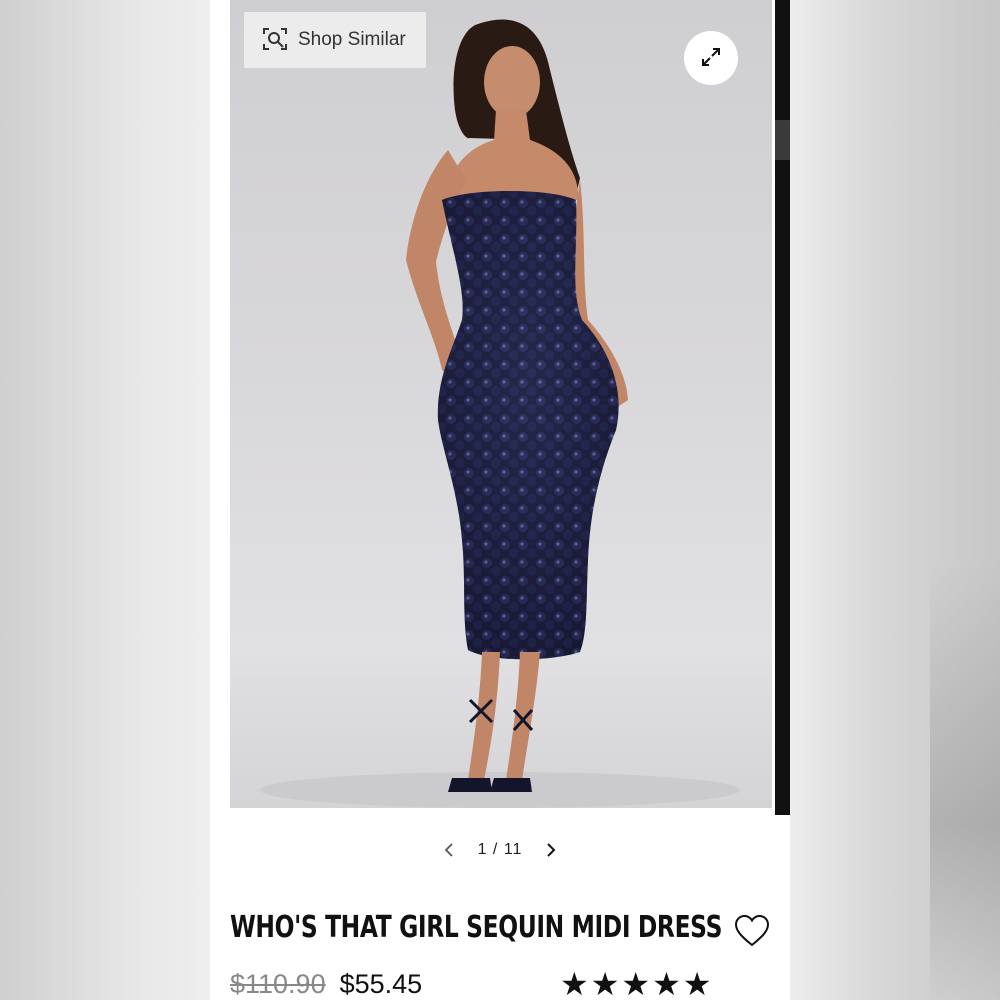  I want to click on chevron-left-icon, so click(449, 850).